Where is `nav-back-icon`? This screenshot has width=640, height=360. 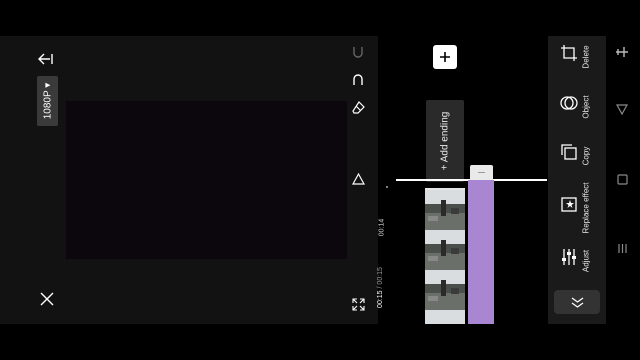
nav-back-icon is located at coordinates (622, 109).